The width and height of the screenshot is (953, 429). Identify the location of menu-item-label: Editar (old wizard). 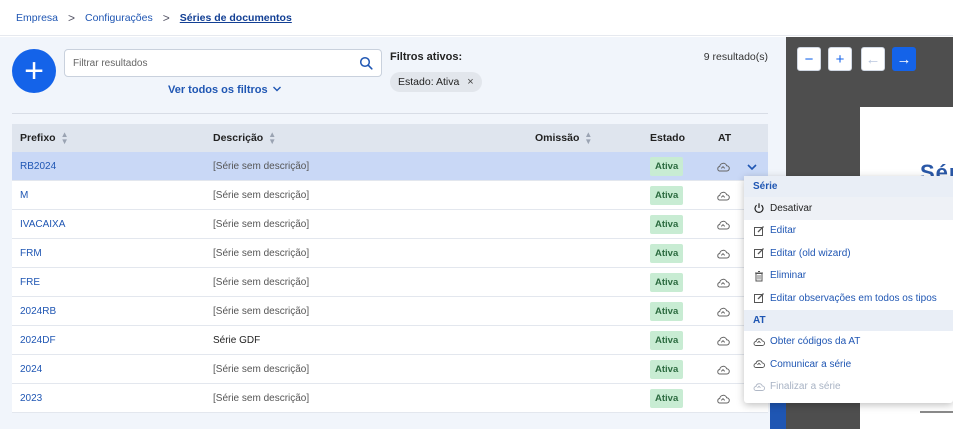
(810, 253).